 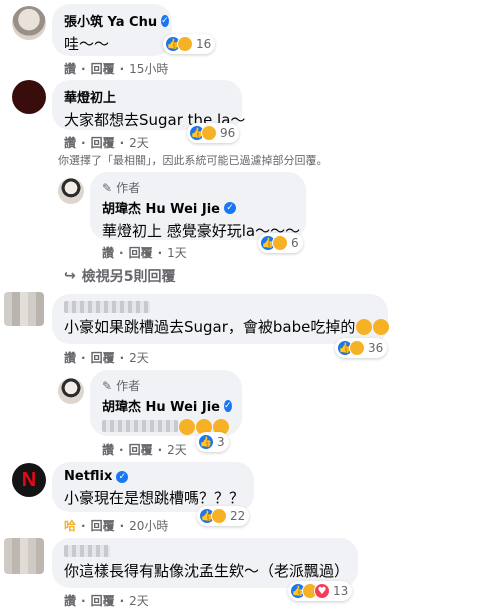 What do you see at coordinates (29, 480) in the screenshot?
I see `netflix-logo-avatar: N` at bounding box center [29, 480].